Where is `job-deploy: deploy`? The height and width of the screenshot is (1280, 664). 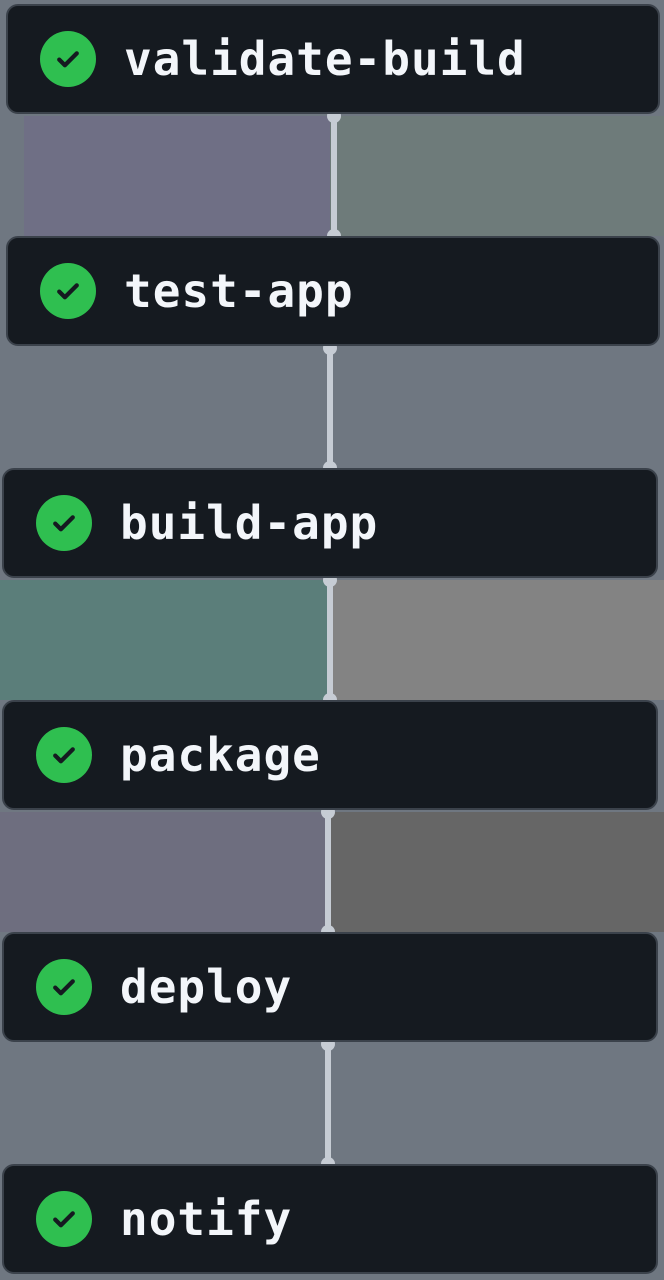 job-deploy: deploy is located at coordinates (330, 987).